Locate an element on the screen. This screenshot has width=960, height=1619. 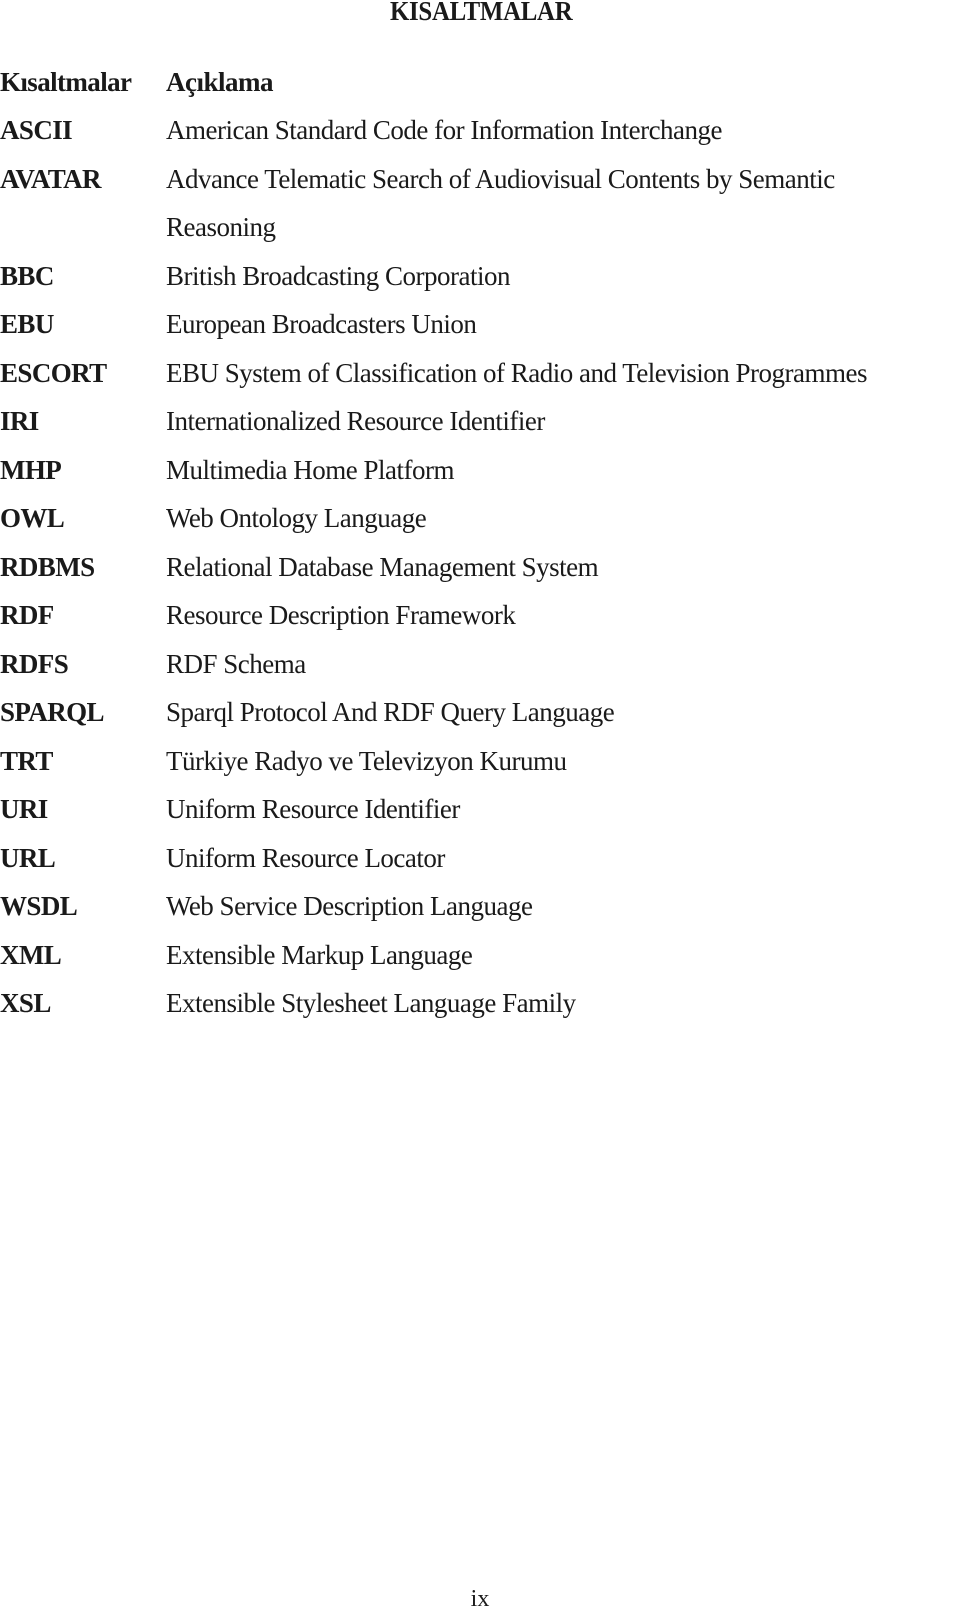
table-row: XML Extensible Markup Language is located at coordinates (480, 955).